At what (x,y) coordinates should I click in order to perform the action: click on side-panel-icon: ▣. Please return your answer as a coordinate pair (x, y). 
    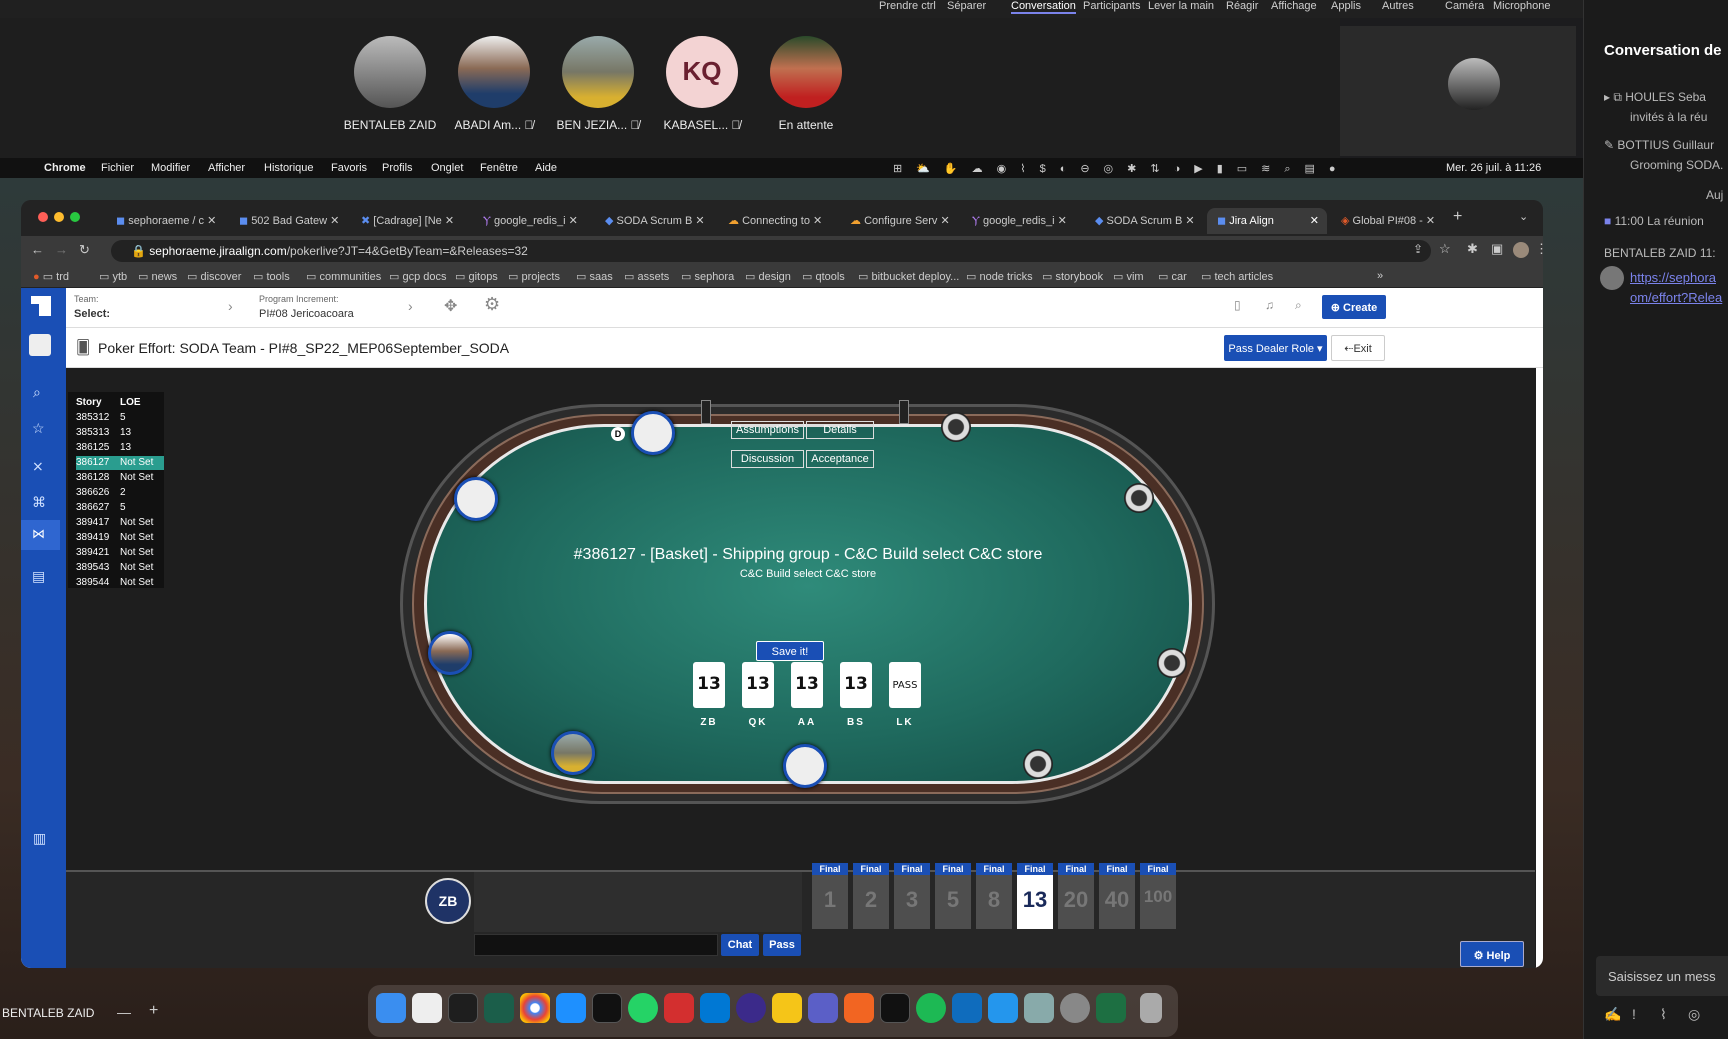
    Looking at the image, I should click on (1497, 249).